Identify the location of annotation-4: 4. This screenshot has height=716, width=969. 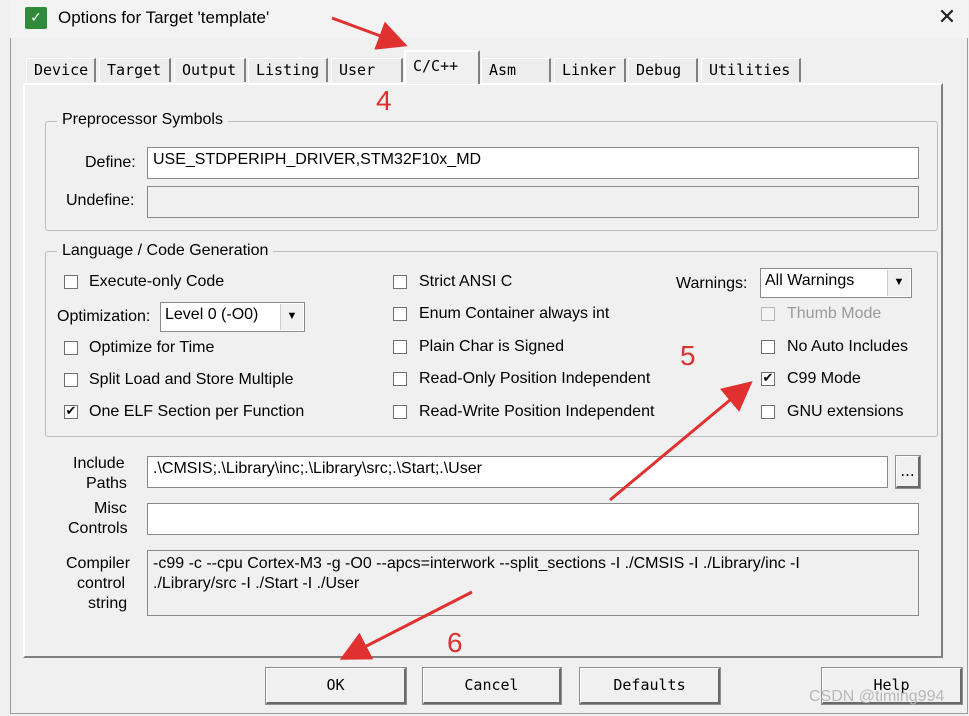
(384, 100).